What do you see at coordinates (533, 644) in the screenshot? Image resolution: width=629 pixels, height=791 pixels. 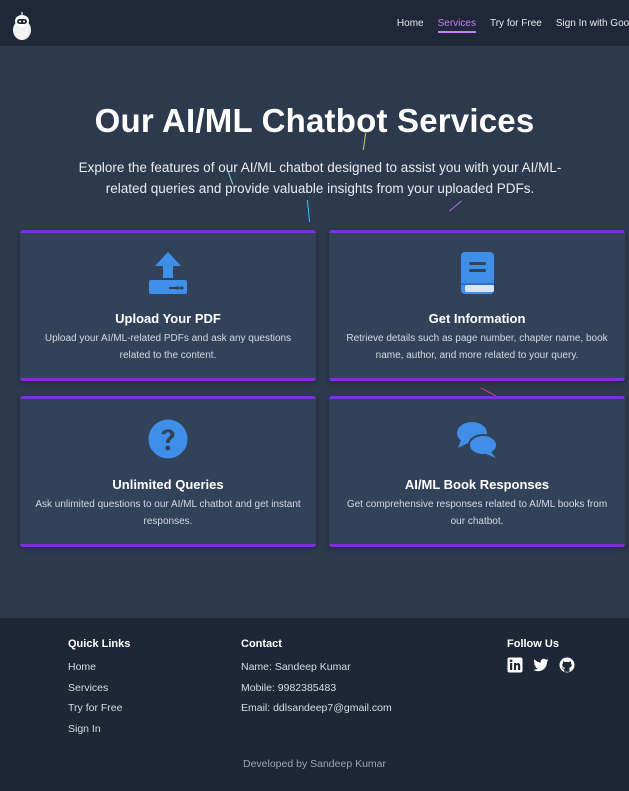 I see `follow-us-heading: Follow Us` at bounding box center [533, 644].